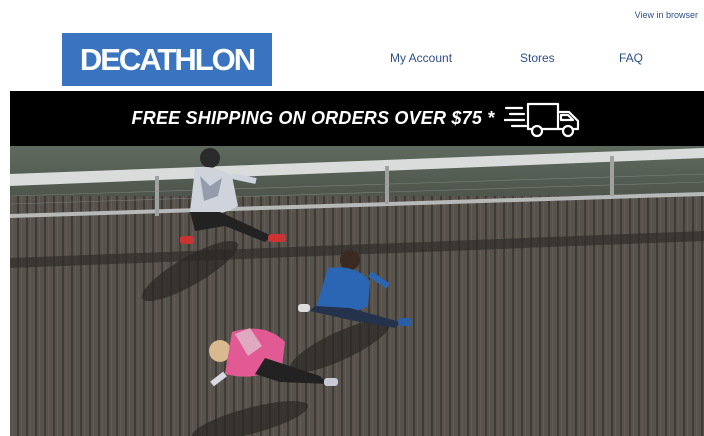 This screenshot has width=704, height=436. I want to click on delivery-truck-icon, so click(542, 119).